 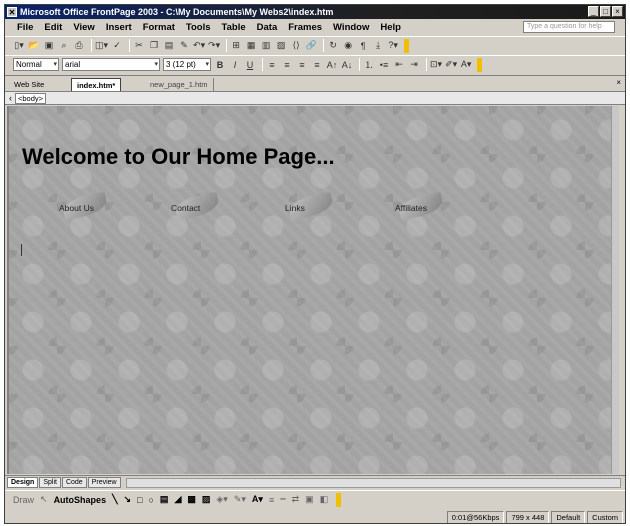 I want to click on spelling-icon: ✓, so click(x=117, y=46).